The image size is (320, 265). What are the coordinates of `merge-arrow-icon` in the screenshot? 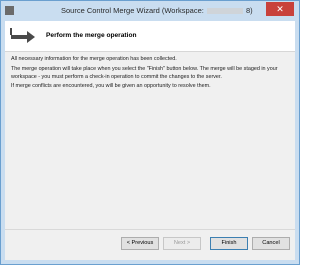 It's located at (22, 35).